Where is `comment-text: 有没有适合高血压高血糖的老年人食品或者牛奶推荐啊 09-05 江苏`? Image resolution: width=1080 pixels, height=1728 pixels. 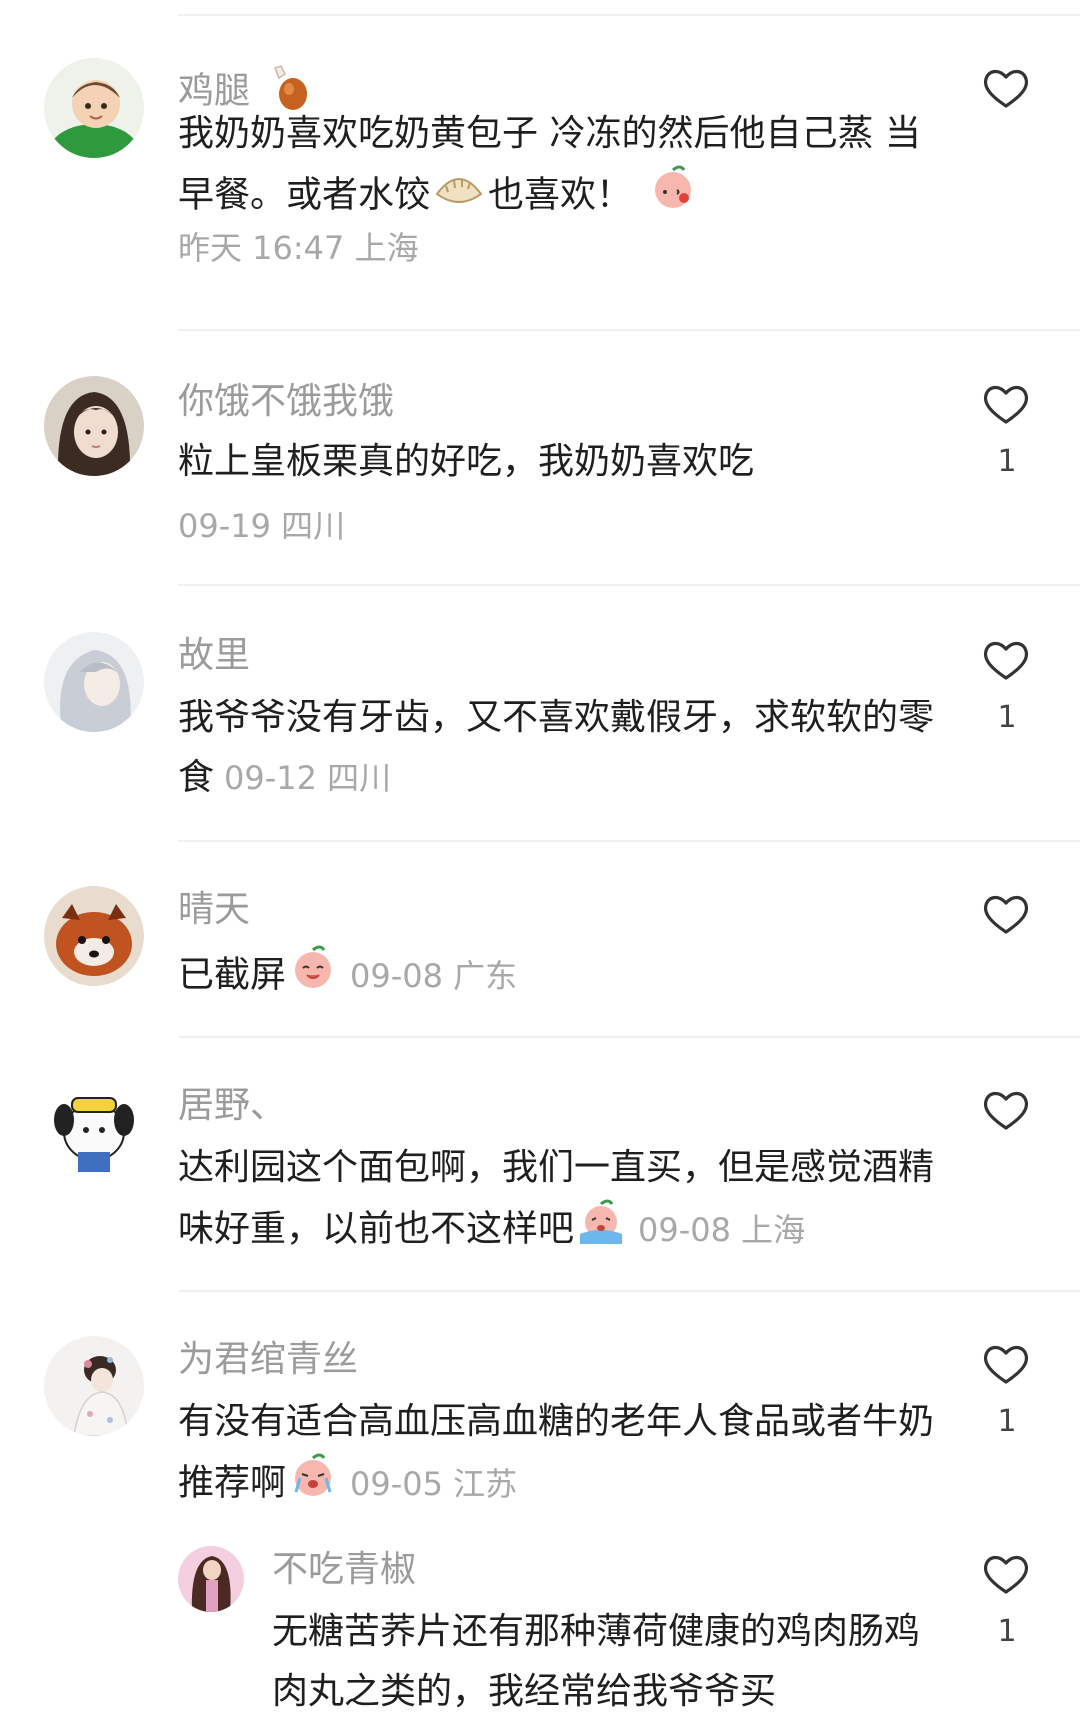
comment-text: 有没有适合高血压高血糖的老年人食品或者牛奶推荐啊 09-05 江苏 is located at coordinates (558, 1454).